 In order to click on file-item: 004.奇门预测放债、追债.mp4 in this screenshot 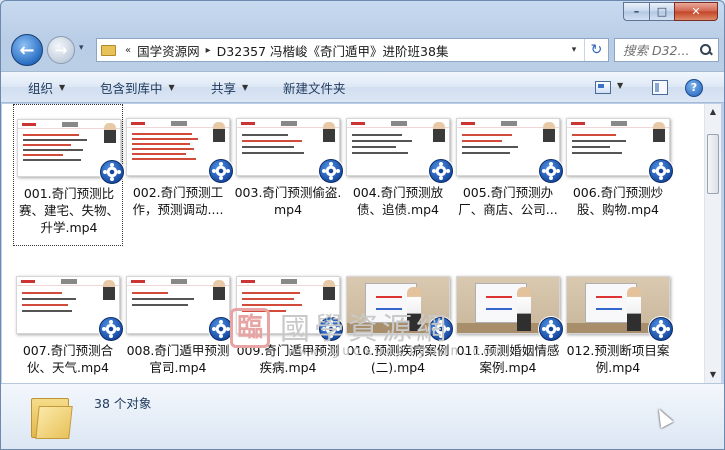, I will do `click(398, 175)`.